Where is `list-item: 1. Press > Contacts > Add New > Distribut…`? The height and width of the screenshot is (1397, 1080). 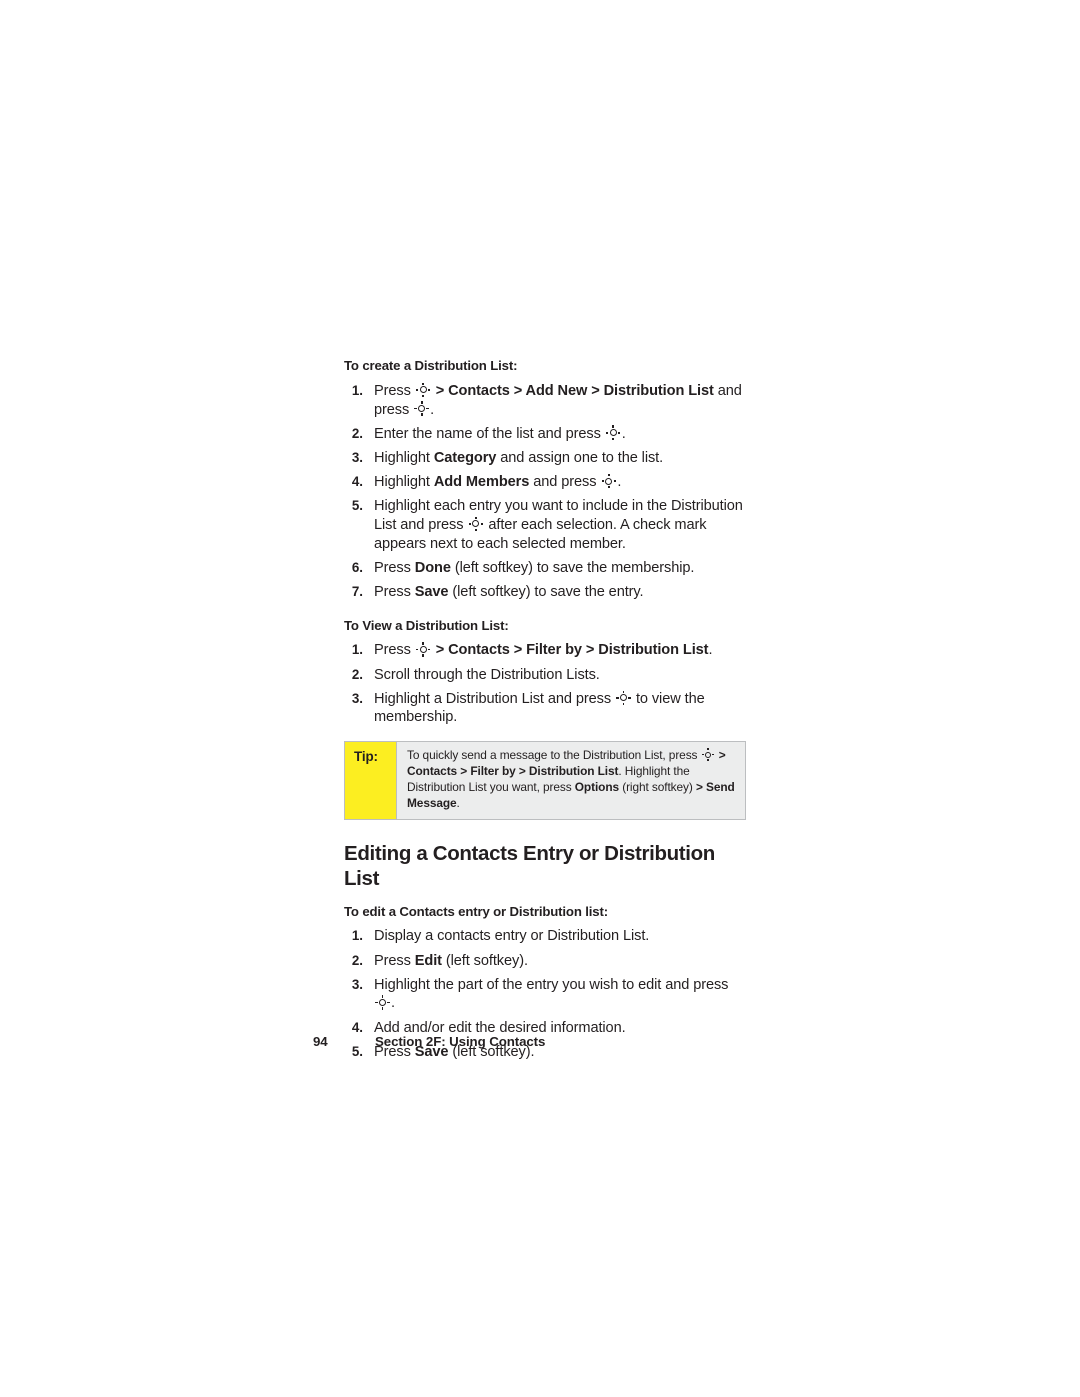 list-item: 1. Press > Contacts > Add New > Distribut… is located at coordinates (544, 400).